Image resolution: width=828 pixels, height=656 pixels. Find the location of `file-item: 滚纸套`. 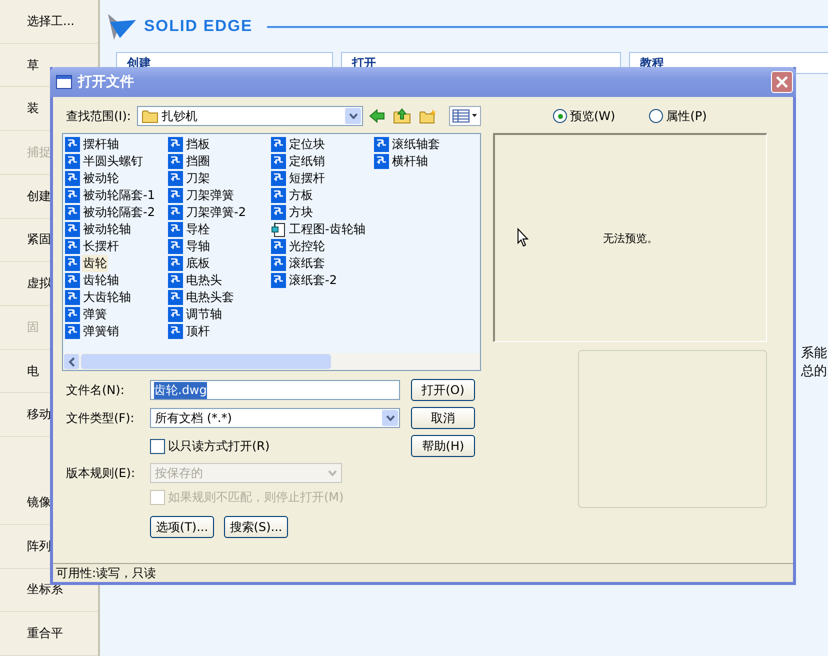

file-item: 滚纸套 is located at coordinates (298, 263).